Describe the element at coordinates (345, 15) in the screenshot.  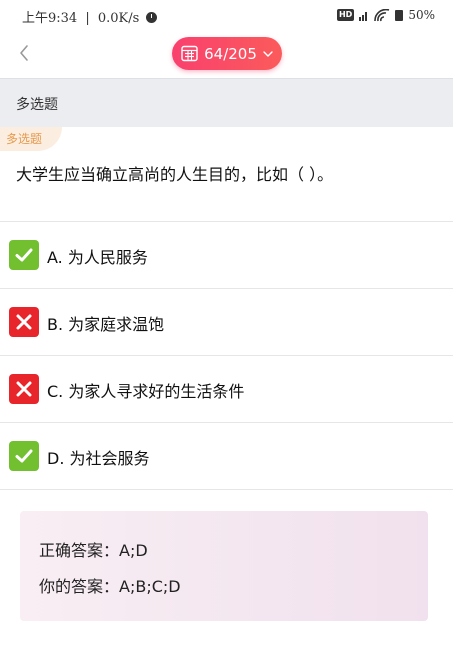
I see `hd-signal-icon: HD` at that location.